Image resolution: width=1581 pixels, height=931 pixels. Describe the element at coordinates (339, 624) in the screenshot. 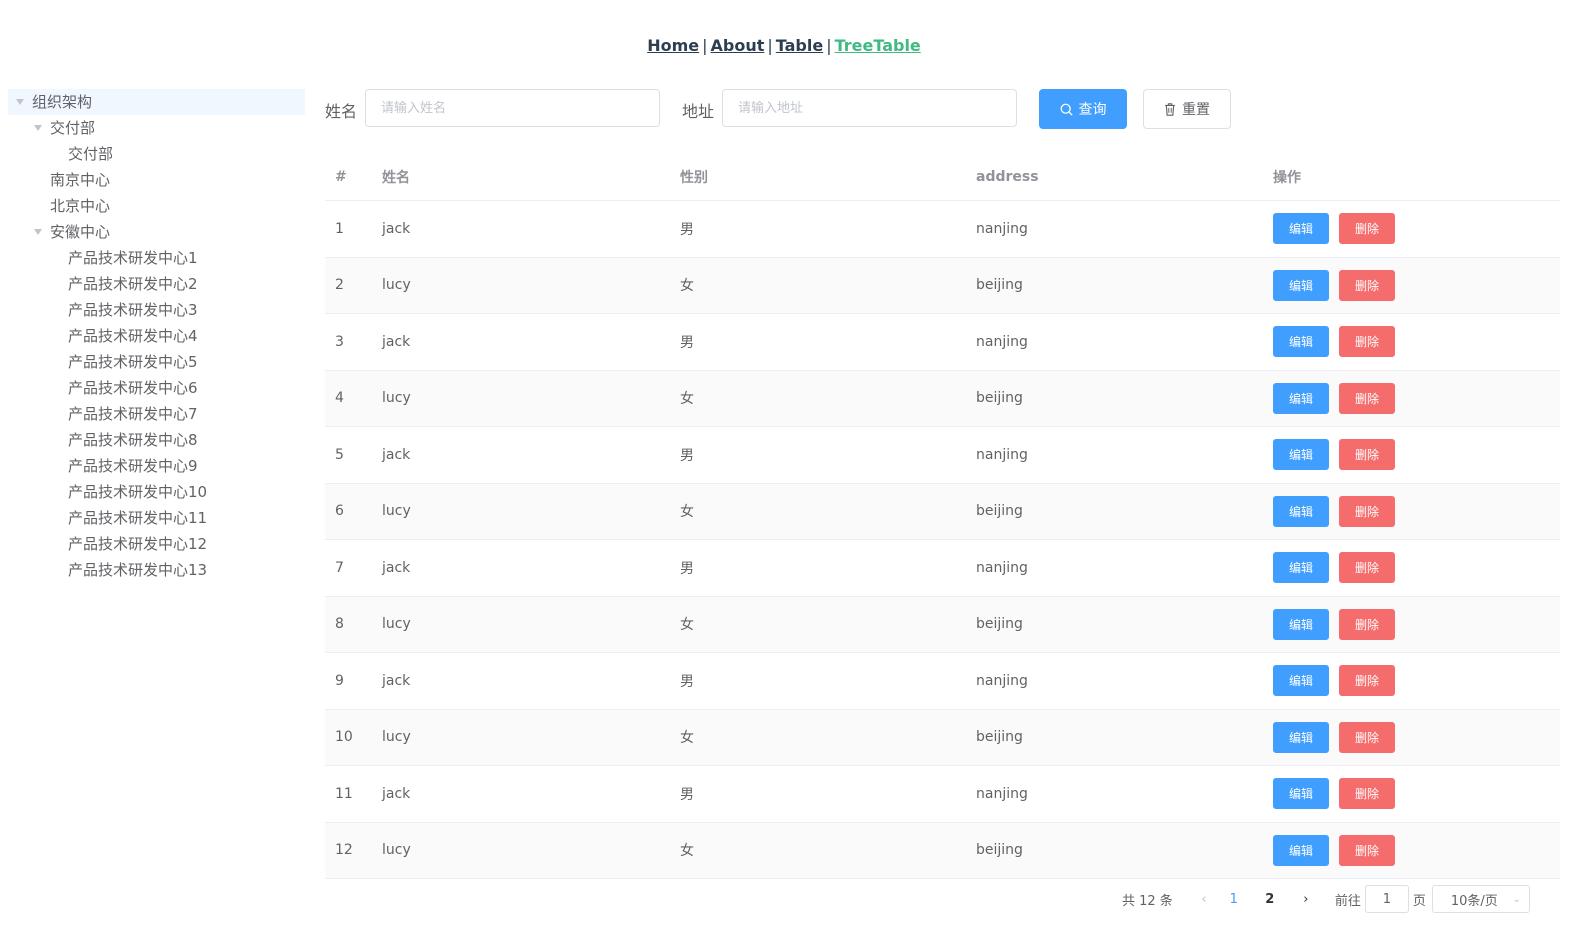

I see `cell-index: 8` at that location.